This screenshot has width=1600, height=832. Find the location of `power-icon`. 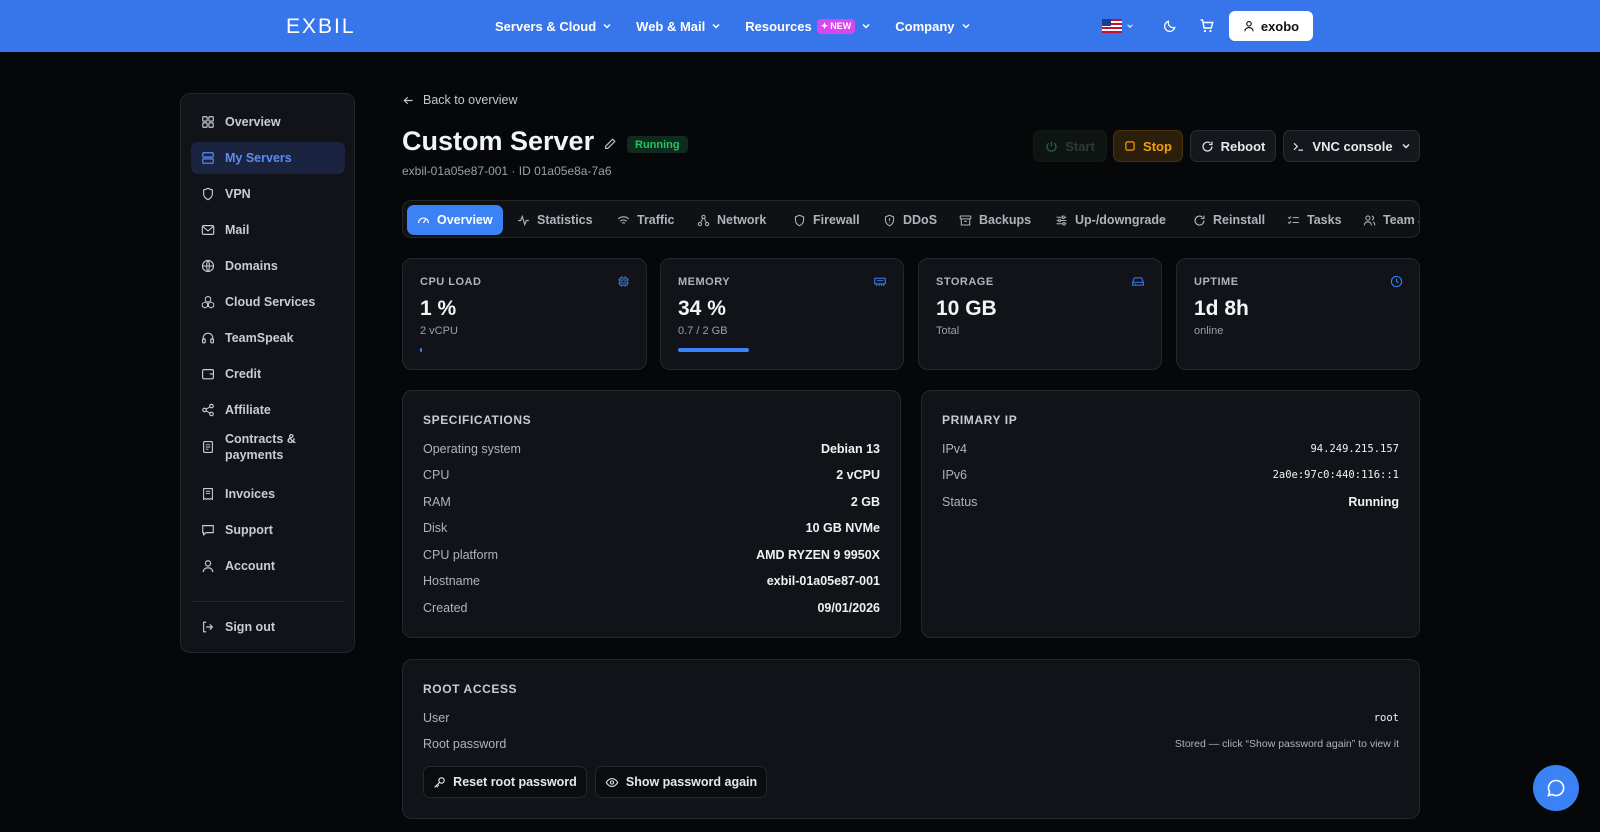

power-icon is located at coordinates (1051, 146).